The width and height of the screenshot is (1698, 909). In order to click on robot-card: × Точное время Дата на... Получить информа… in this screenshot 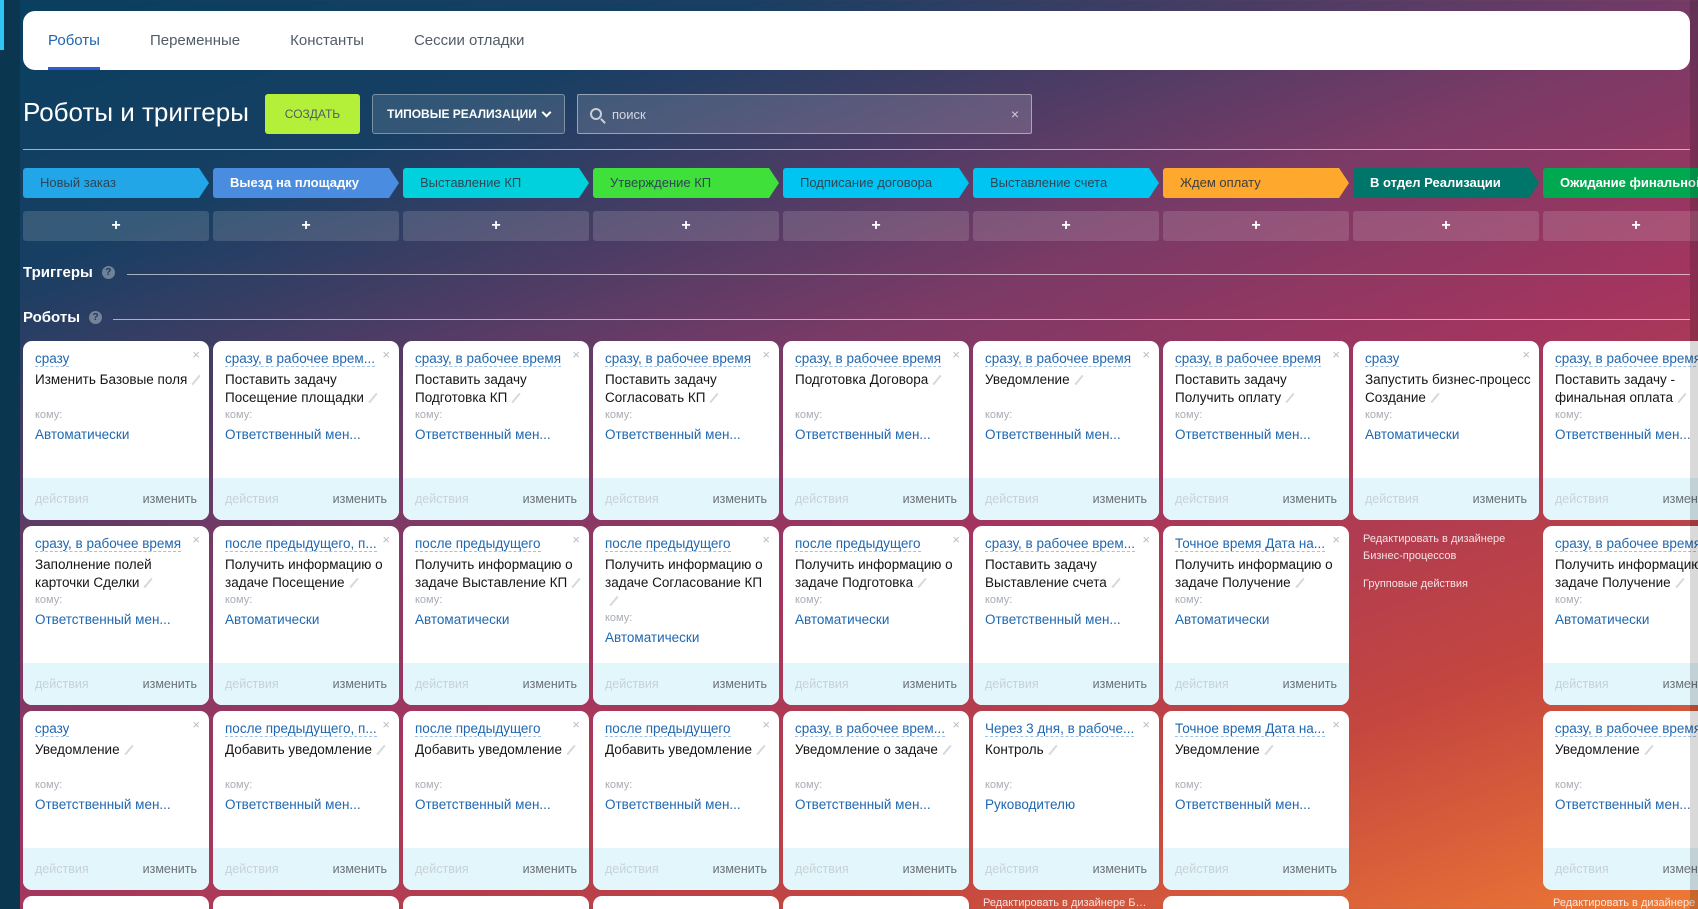, I will do `click(1256, 615)`.